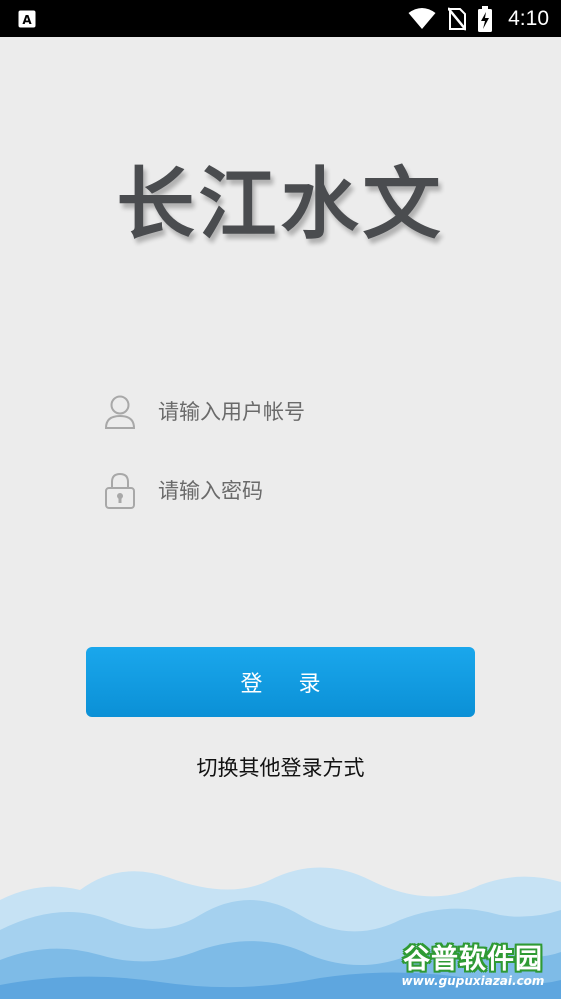 The width and height of the screenshot is (561, 999). Describe the element at coordinates (528, 18) in the screenshot. I see `status-time: 4:10` at that location.